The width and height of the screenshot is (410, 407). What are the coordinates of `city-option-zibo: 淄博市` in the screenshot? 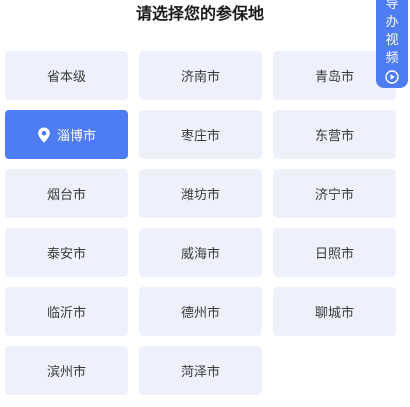 It's located at (66, 134).